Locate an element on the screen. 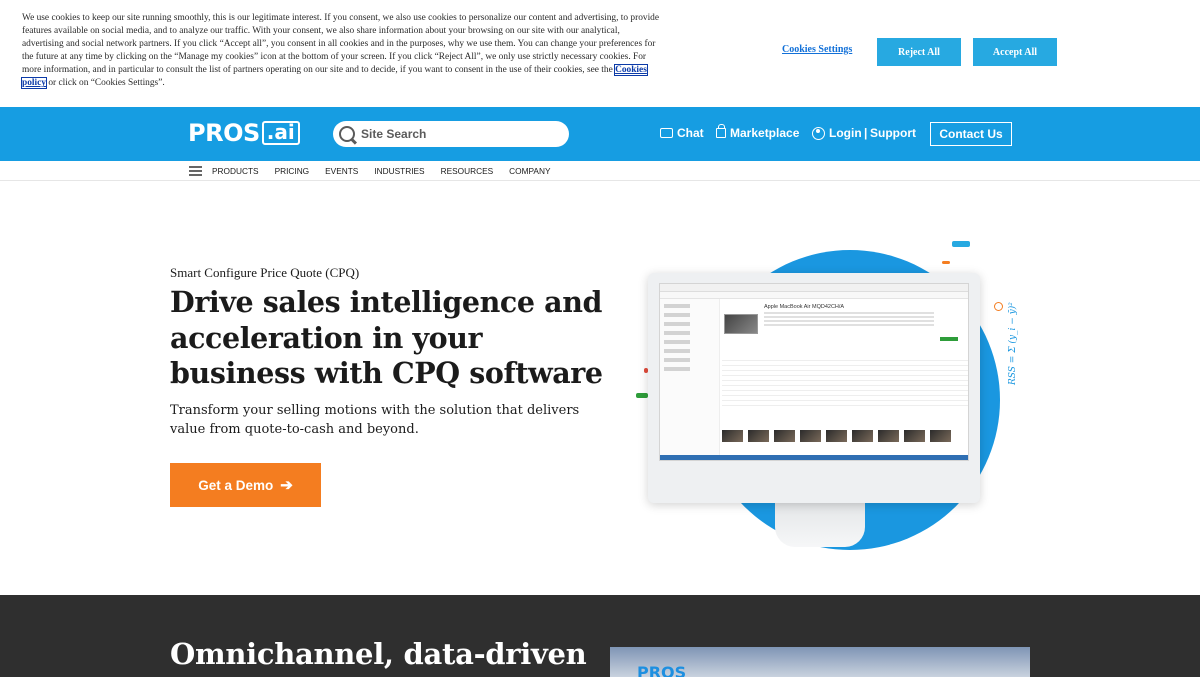 This screenshot has width=1200, height=677. screen-thumbnails is located at coordinates (836, 436).